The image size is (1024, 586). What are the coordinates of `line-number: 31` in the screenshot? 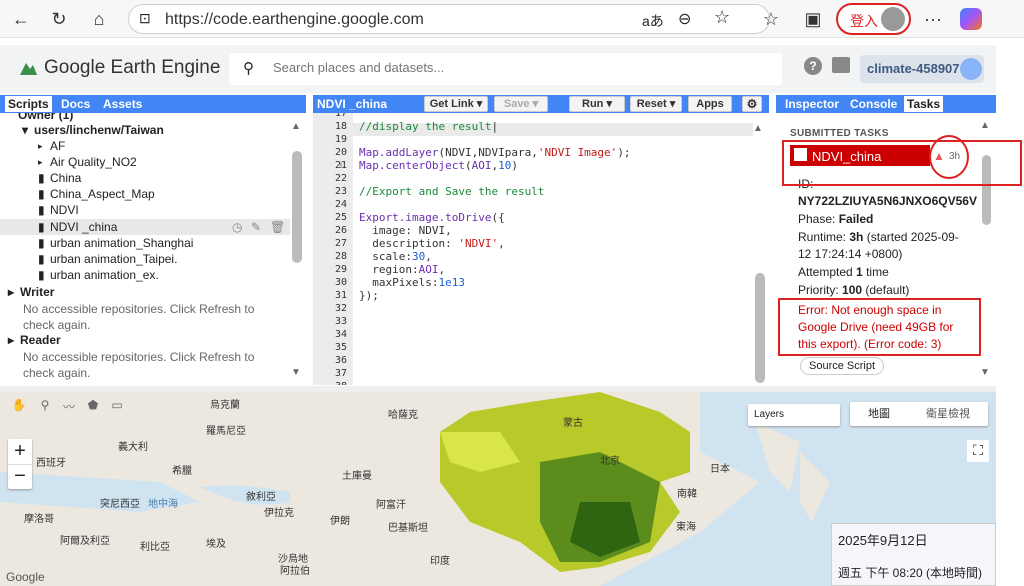 It's located at (340, 295).